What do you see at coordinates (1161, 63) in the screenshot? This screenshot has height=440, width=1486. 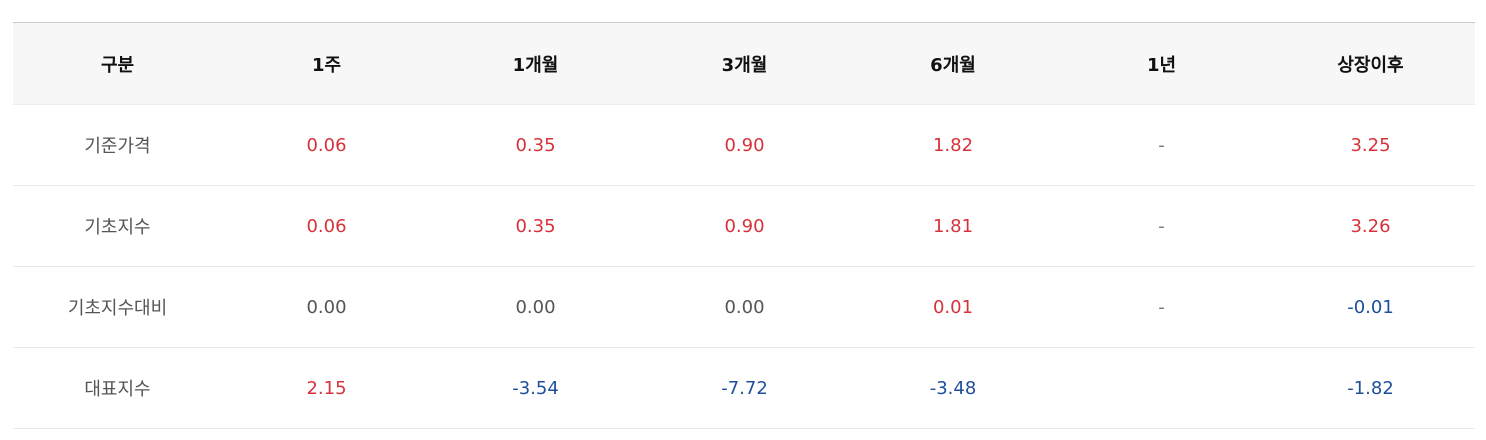 I see `header-1-year: 1년` at bounding box center [1161, 63].